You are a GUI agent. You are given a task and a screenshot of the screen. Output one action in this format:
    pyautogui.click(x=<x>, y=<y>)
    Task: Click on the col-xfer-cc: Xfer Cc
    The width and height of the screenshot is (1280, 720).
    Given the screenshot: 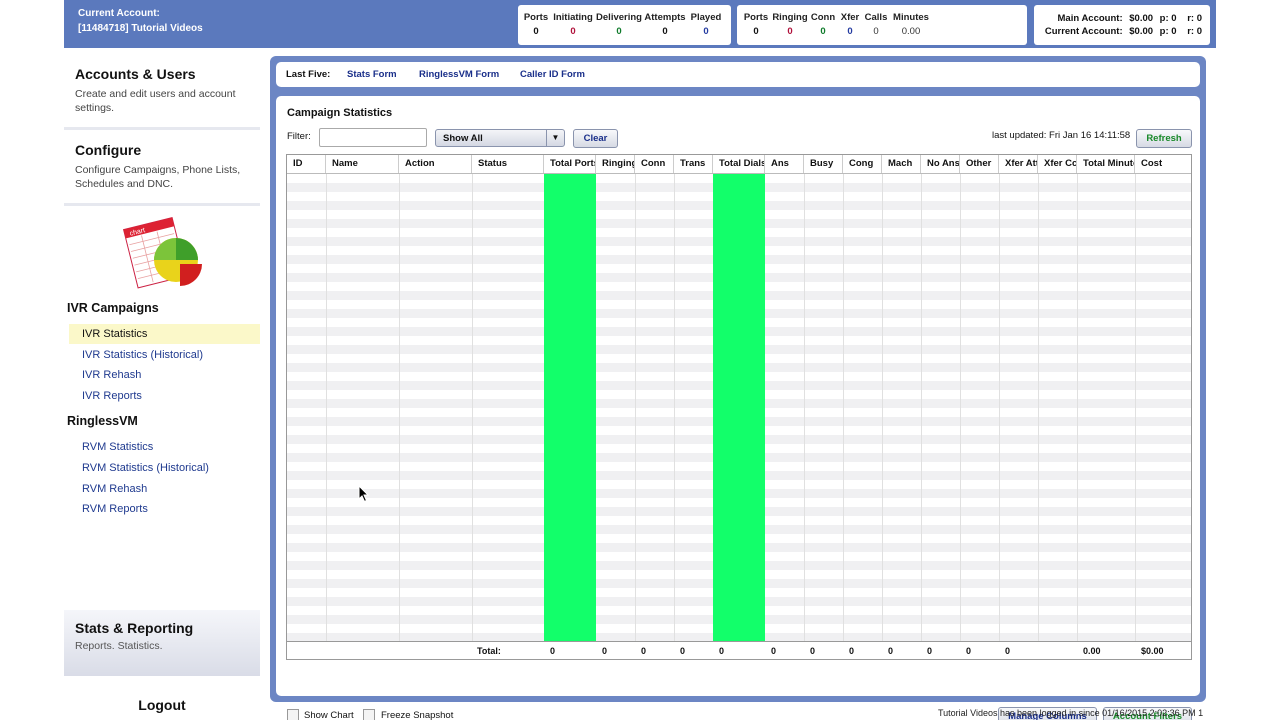 What is the action you would take?
    pyautogui.click(x=1057, y=164)
    